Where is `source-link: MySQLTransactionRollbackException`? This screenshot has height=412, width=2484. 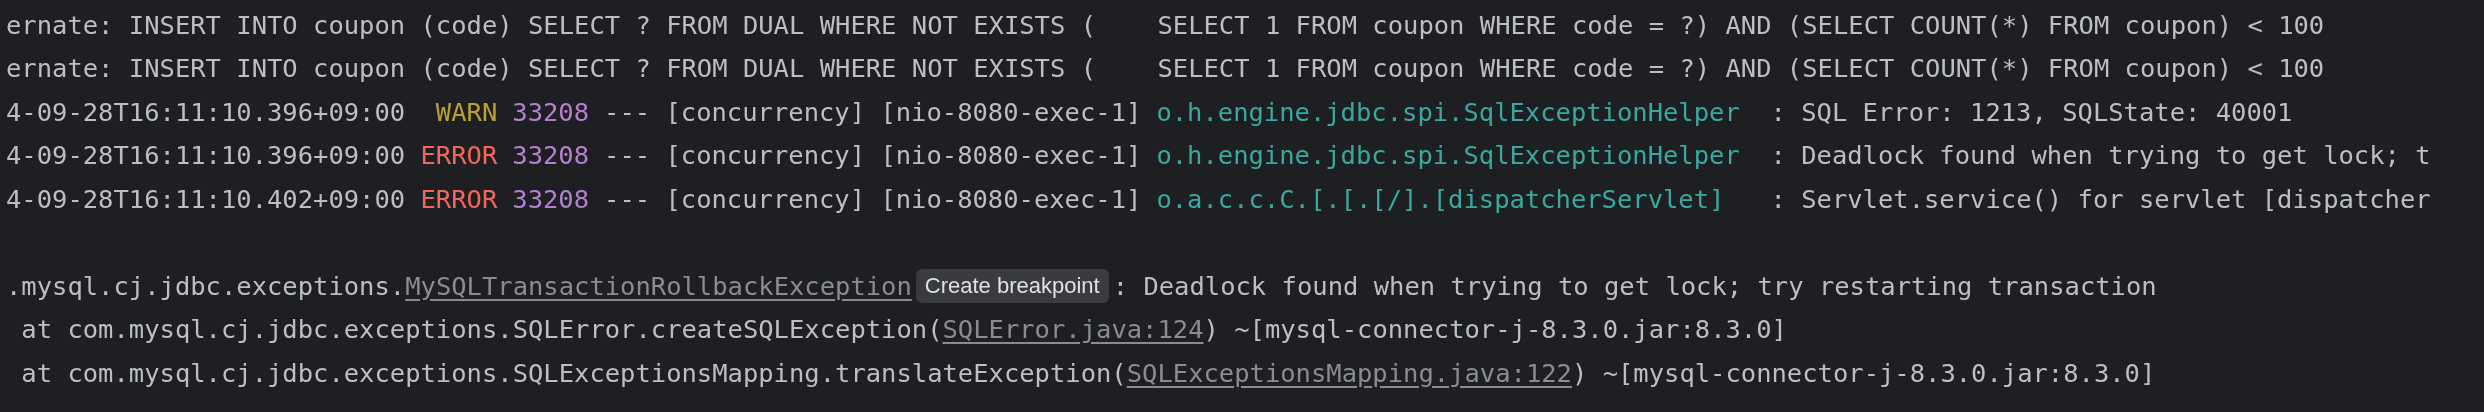
source-link: MySQLTransactionRollbackException is located at coordinates (658, 285).